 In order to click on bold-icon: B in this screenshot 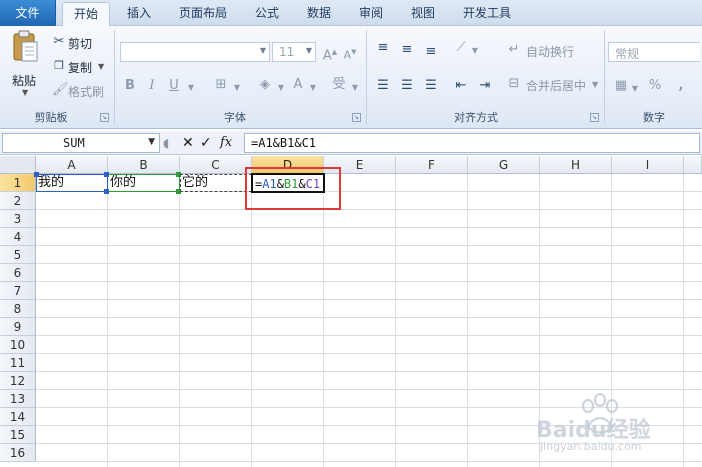, I will do `click(130, 86)`.